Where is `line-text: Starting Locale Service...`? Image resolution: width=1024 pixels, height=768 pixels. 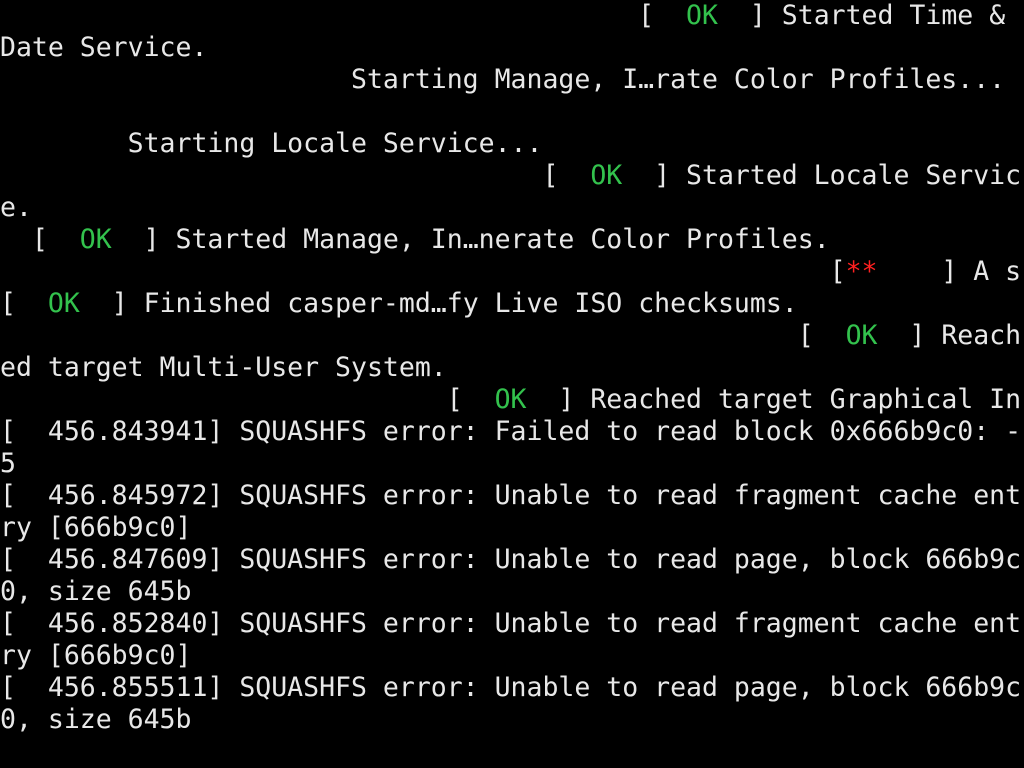
line-text: Starting Locale Service... is located at coordinates (271, 143).